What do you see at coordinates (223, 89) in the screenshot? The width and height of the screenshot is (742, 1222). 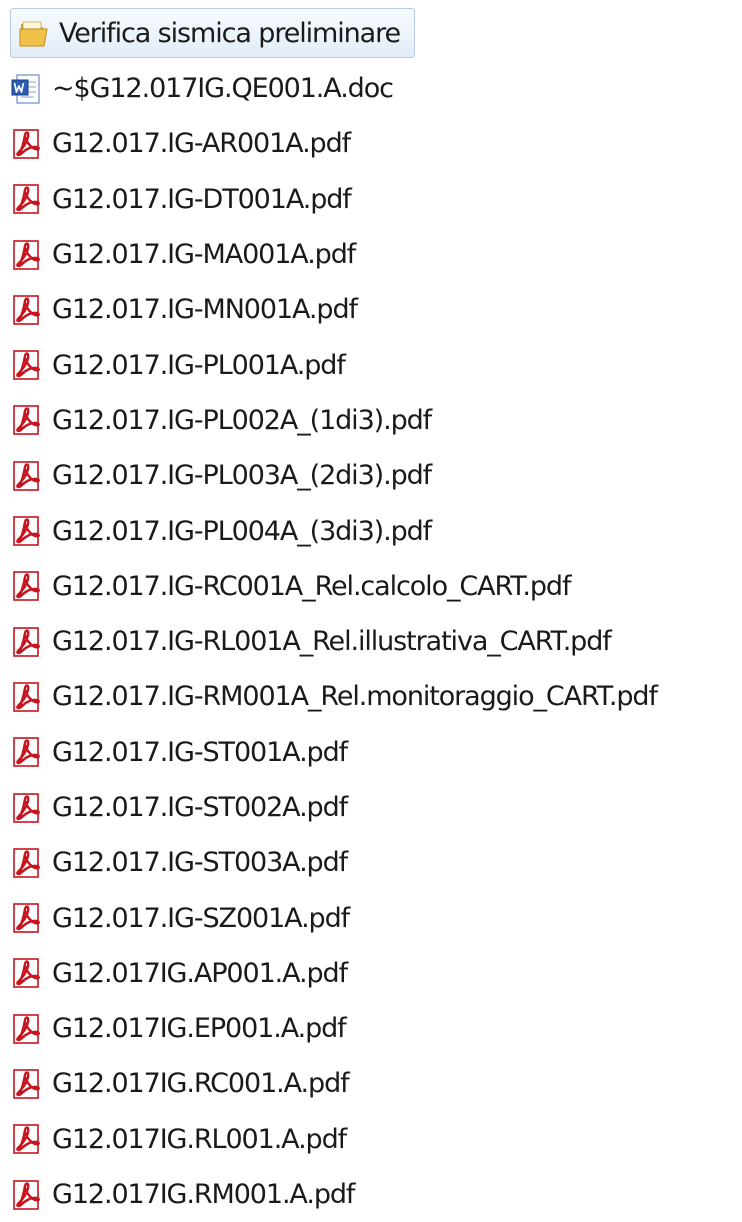 I see `file-name: ~$G12.017IG.QE001.A.doc` at bounding box center [223, 89].